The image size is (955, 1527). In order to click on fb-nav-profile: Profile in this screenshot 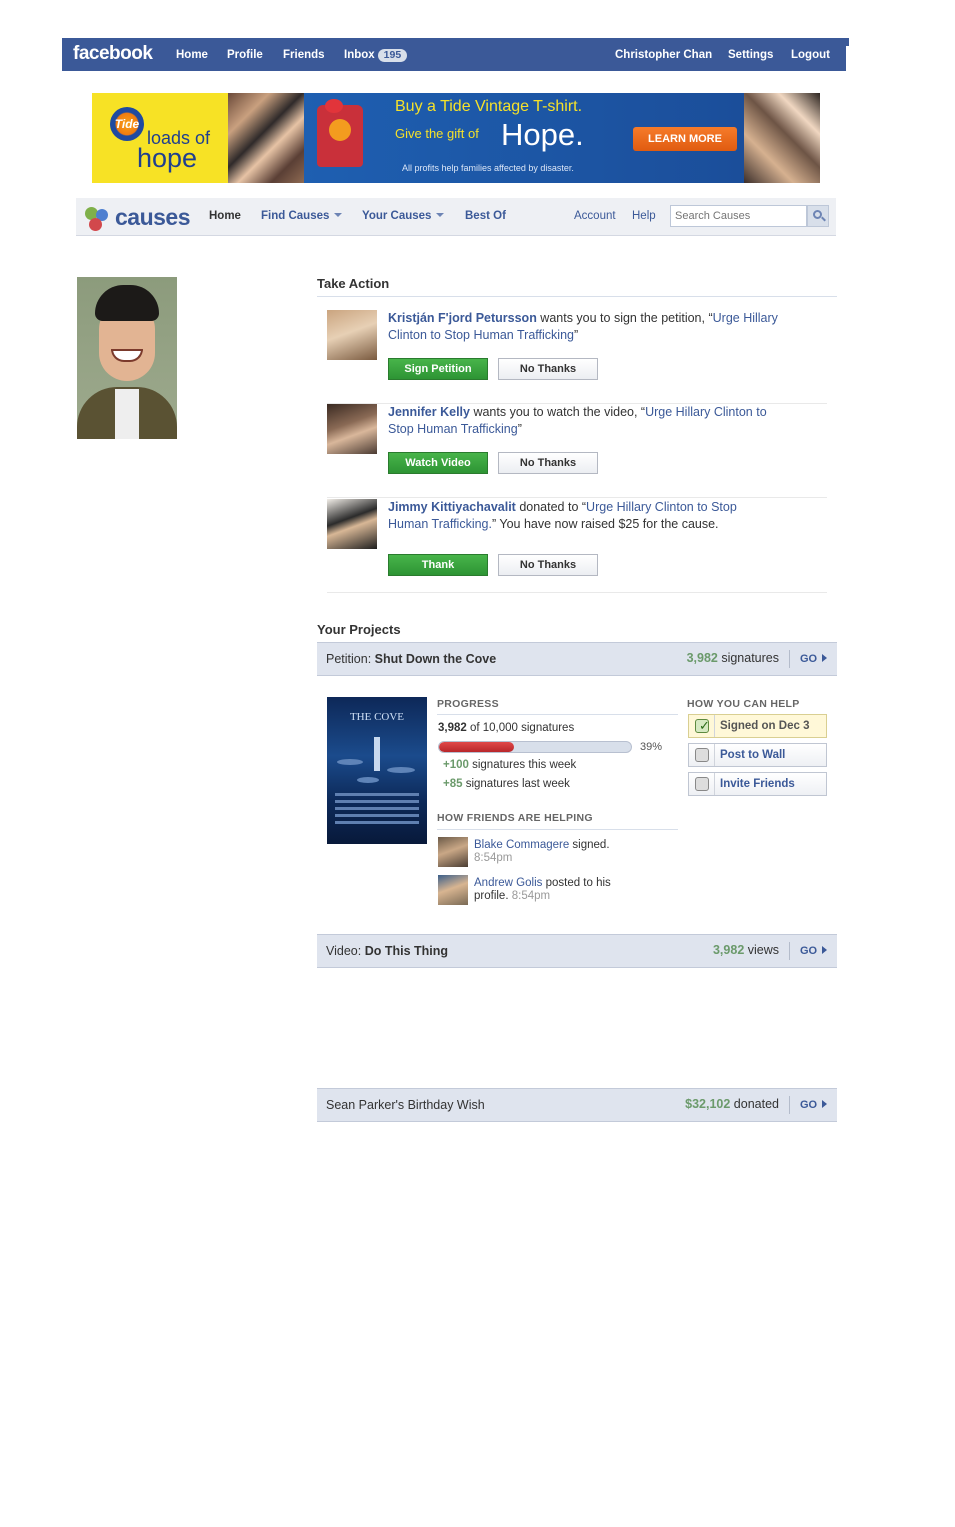, I will do `click(245, 55)`.